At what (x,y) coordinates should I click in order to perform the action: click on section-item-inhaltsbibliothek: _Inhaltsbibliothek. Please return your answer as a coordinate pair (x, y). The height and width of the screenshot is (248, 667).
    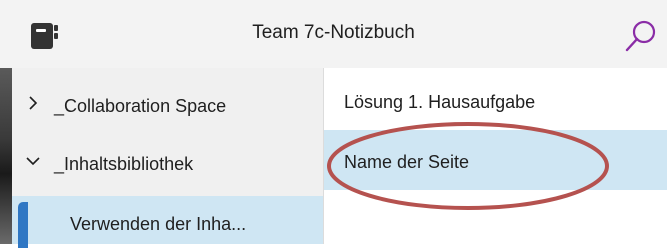
    Looking at the image, I should click on (167, 164).